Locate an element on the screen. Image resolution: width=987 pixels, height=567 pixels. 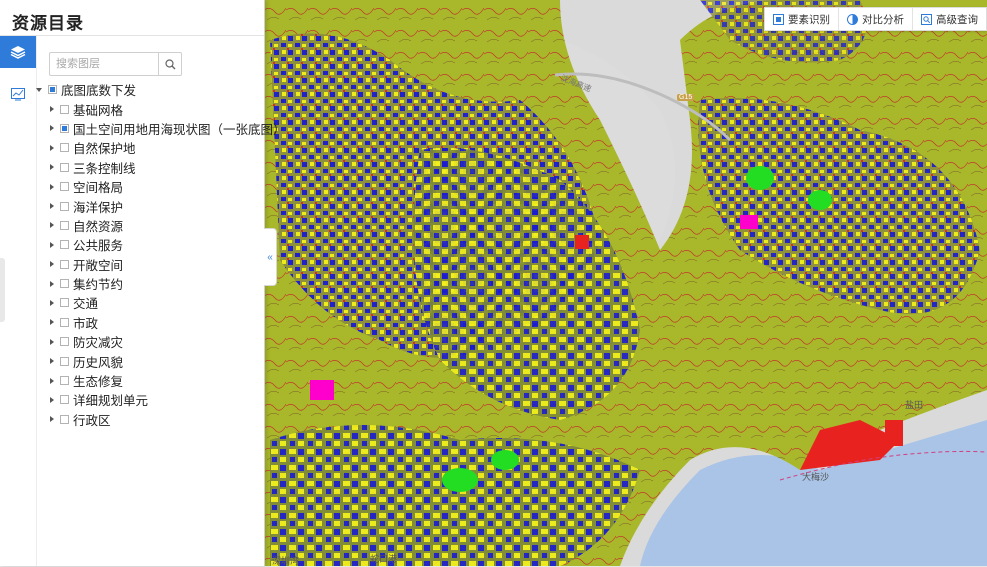
edge-handle is located at coordinates (2, 290).